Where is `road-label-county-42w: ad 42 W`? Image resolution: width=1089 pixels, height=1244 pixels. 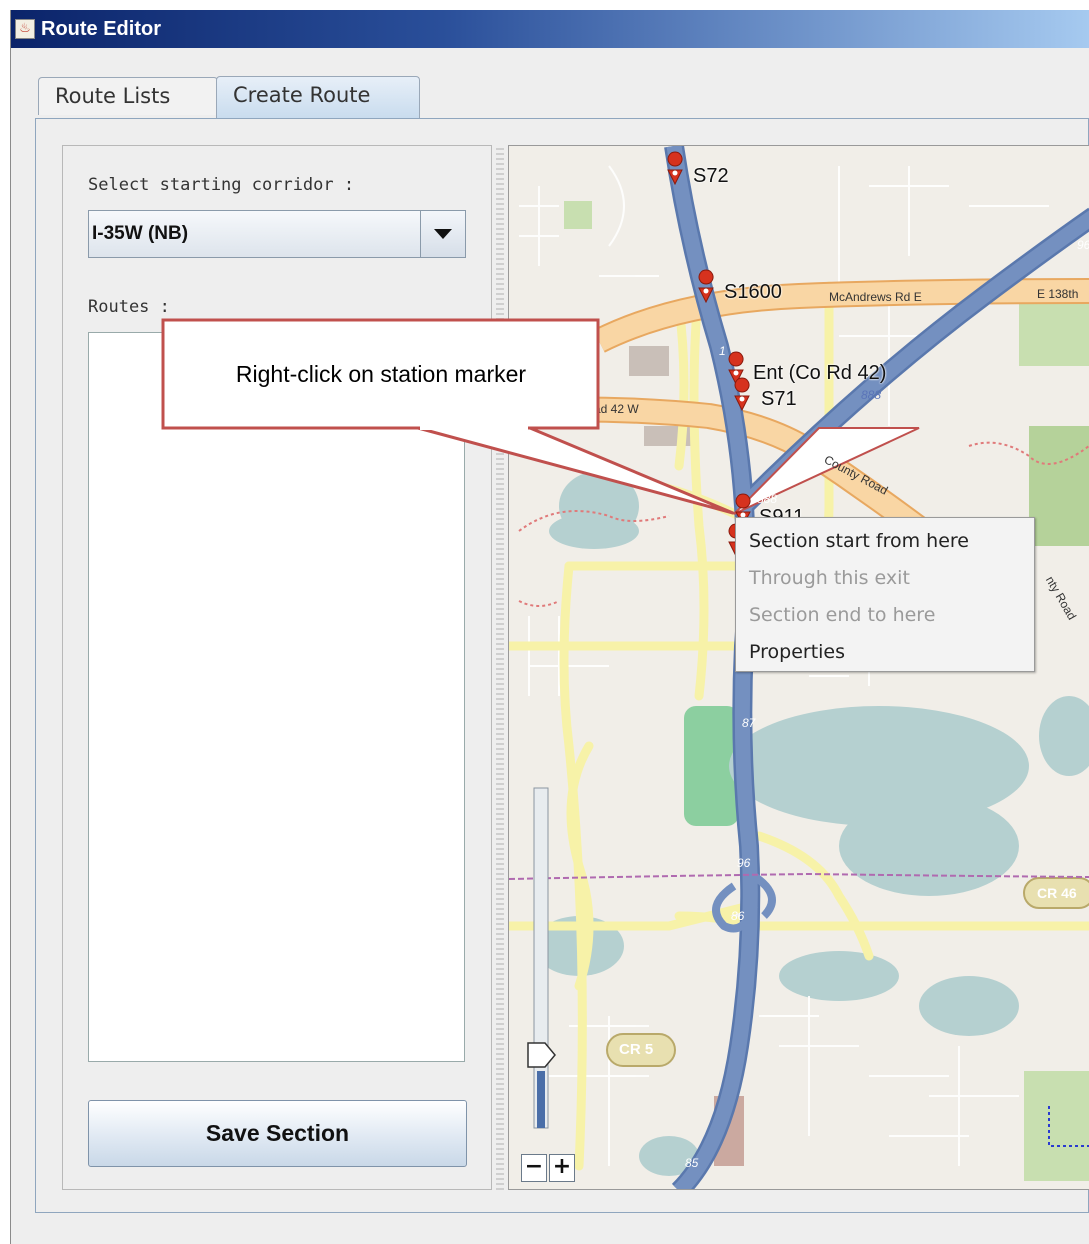 road-label-county-42w: ad 42 W is located at coordinates (616, 409).